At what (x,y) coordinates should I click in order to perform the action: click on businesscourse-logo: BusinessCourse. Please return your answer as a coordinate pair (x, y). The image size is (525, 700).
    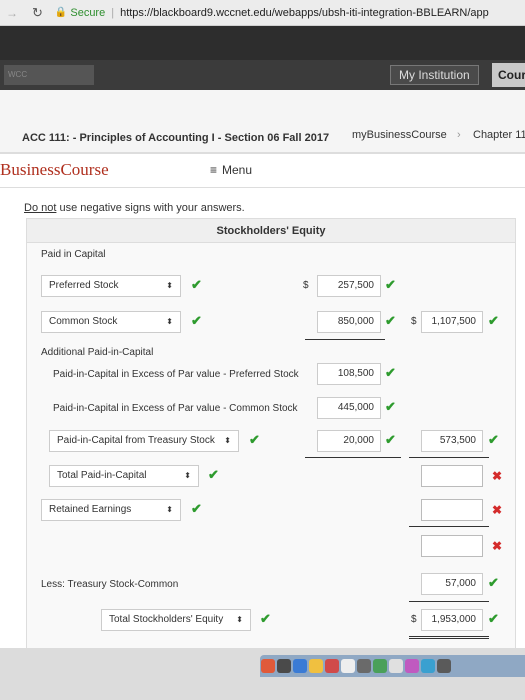
    Looking at the image, I should click on (54, 169).